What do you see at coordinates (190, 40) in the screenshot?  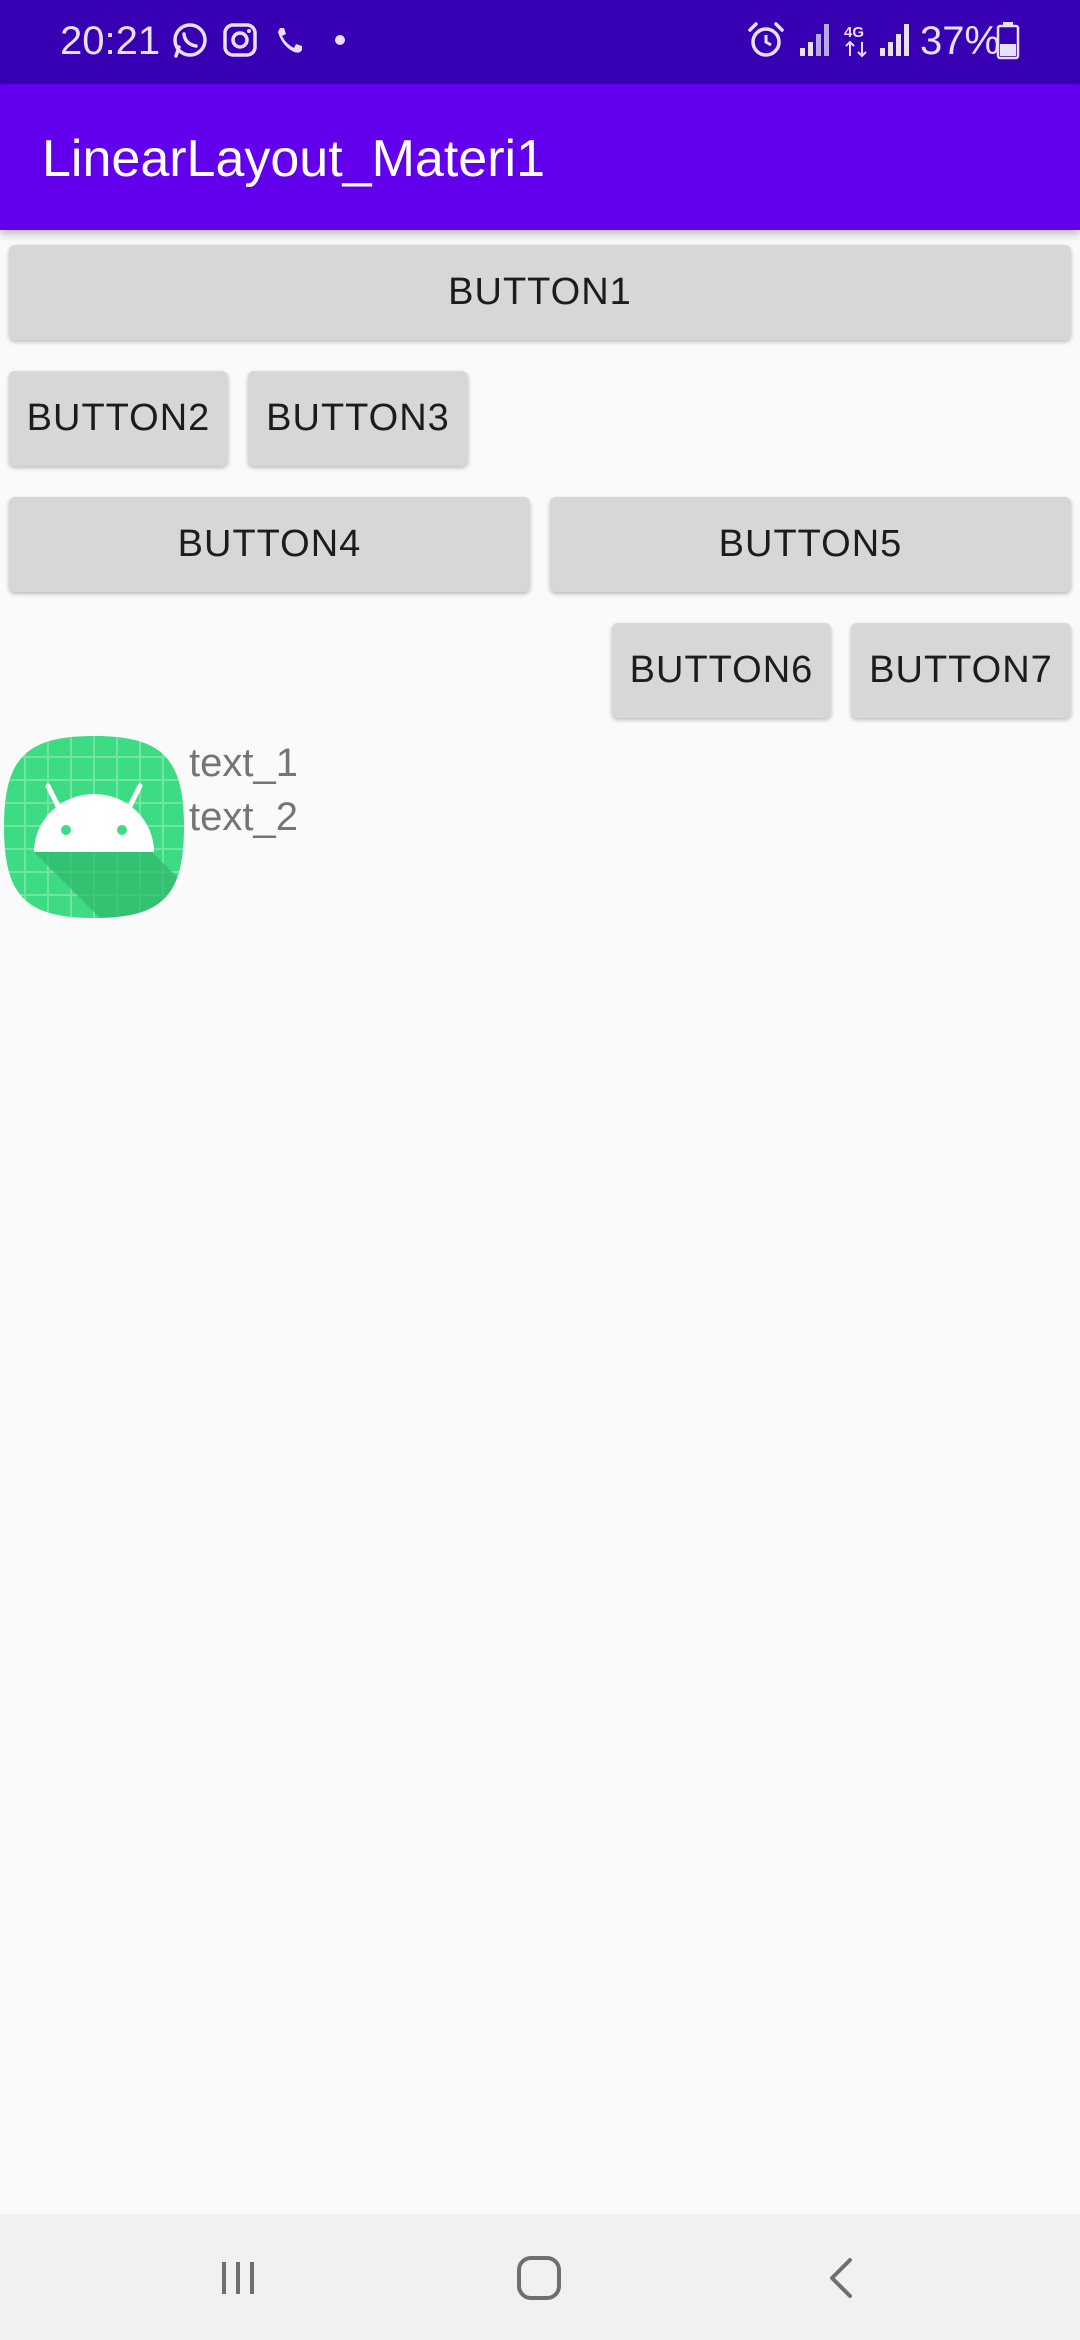 I see `whatsapp-icon` at bounding box center [190, 40].